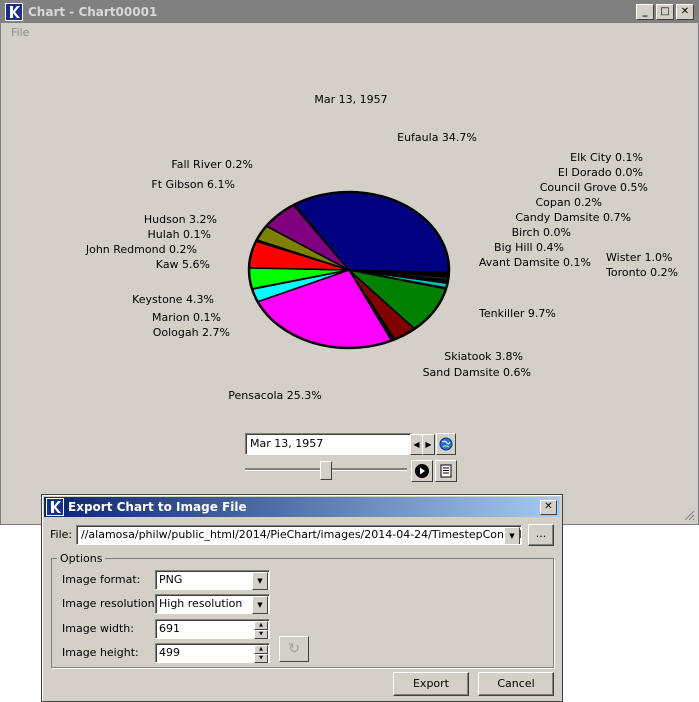  Describe the element at coordinates (183, 264) in the screenshot. I see `pie-label-kaw: Kaw 5.6%` at that location.